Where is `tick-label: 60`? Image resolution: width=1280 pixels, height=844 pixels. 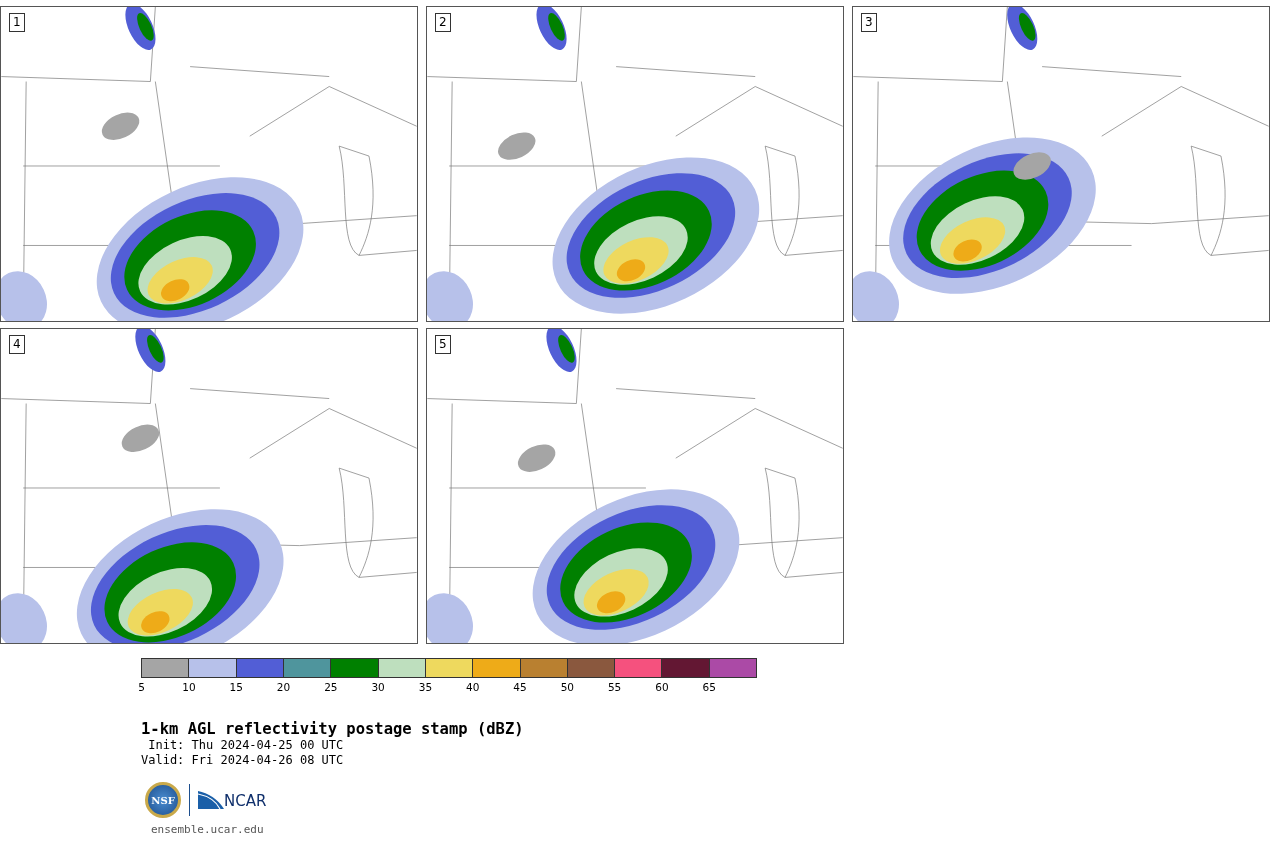 tick-label: 60 is located at coordinates (662, 687).